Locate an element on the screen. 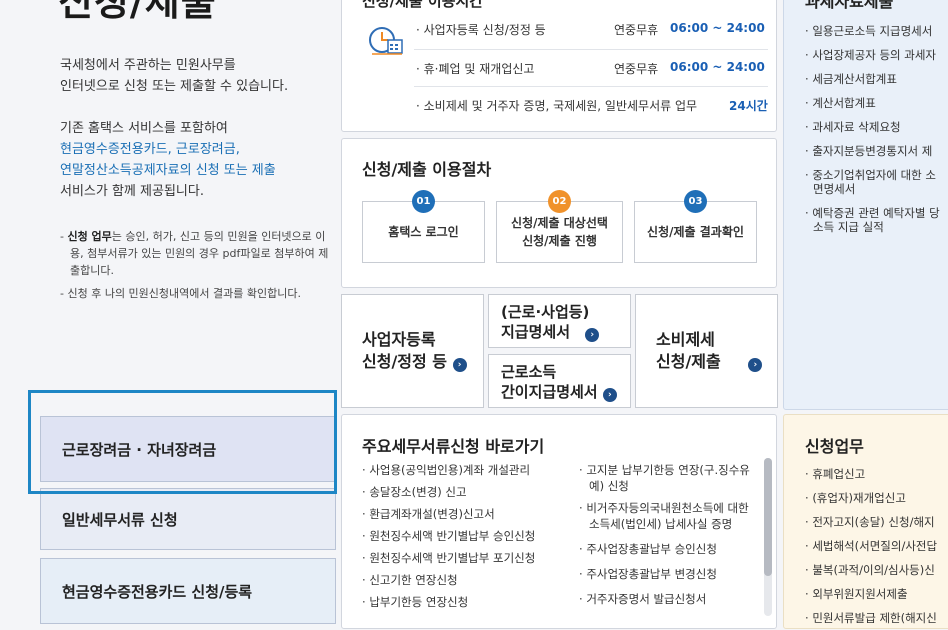 Image resolution: width=948 pixels, height=630 pixels. tax-data-submit-title: 과세자료제출 is located at coordinates (849, 5).